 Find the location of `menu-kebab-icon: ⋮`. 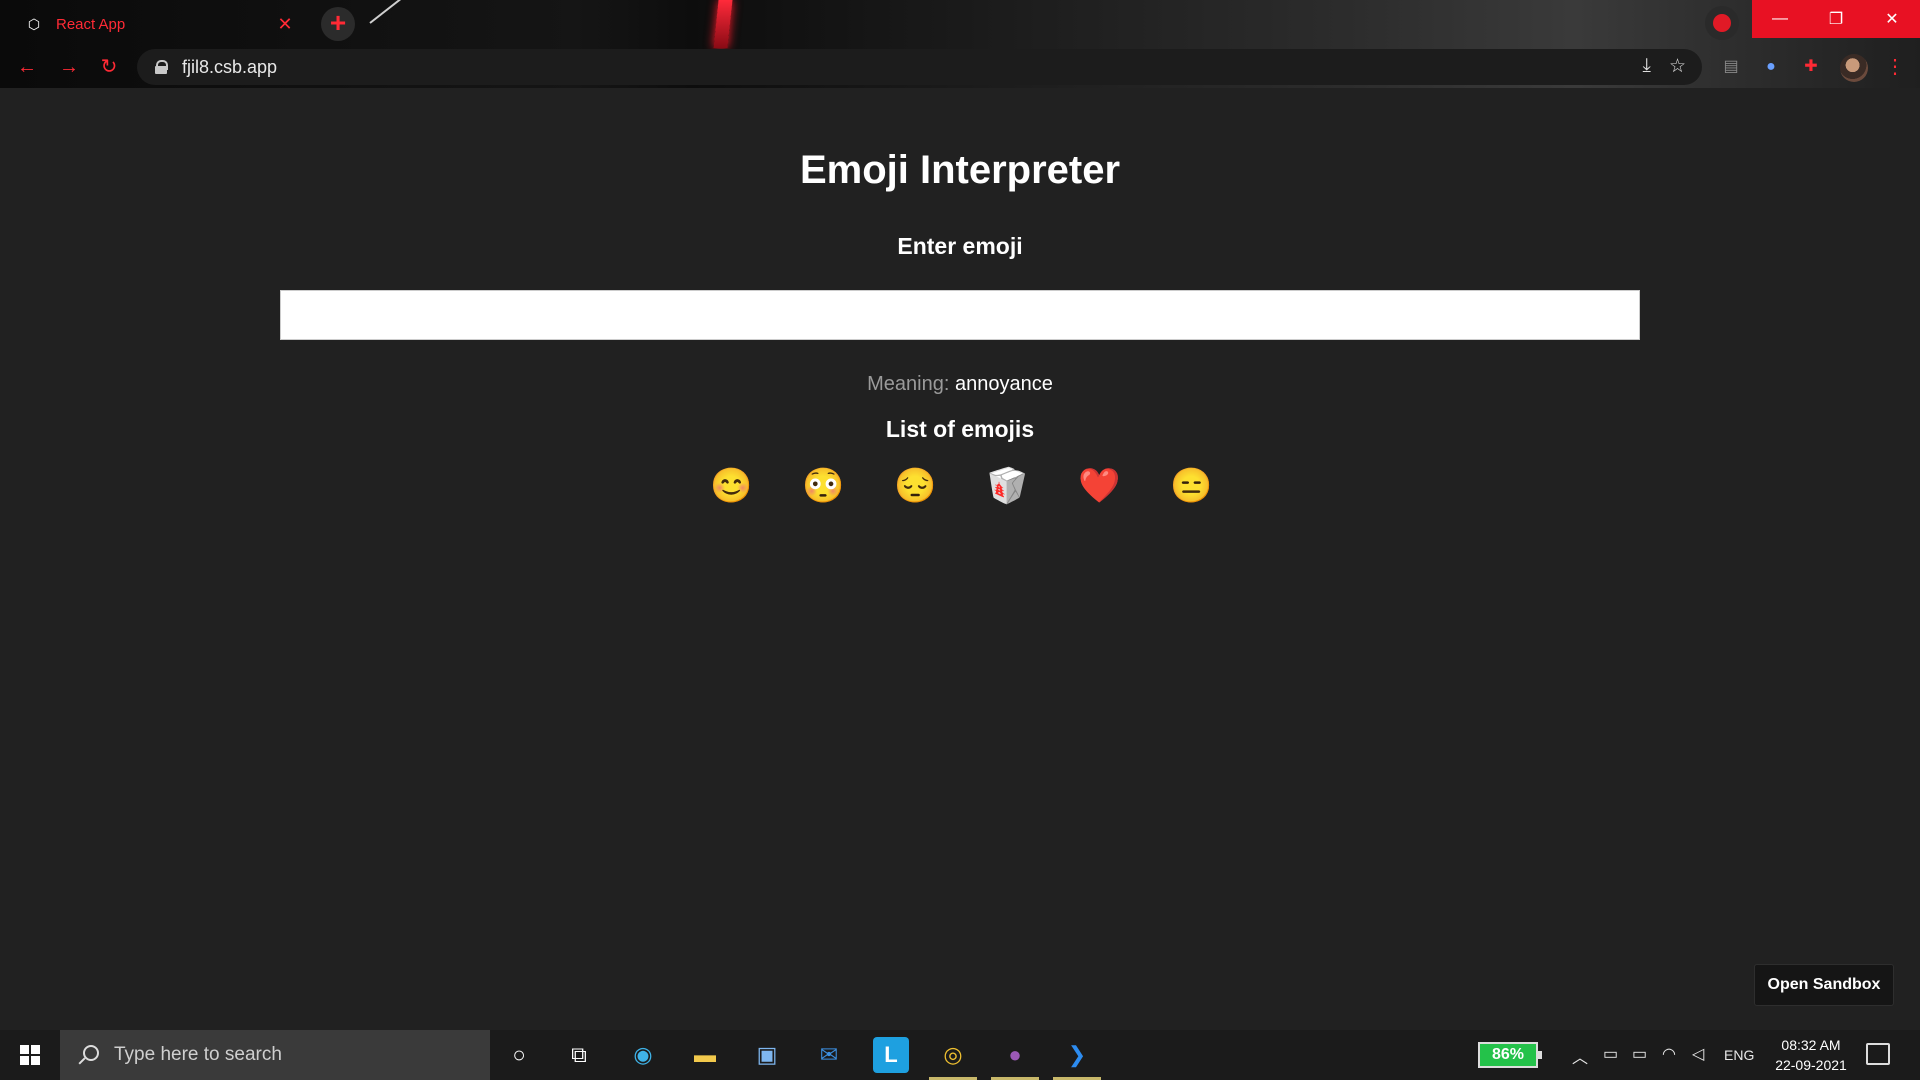

menu-kebab-icon: ⋮ is located at coordinates (1895, 67).